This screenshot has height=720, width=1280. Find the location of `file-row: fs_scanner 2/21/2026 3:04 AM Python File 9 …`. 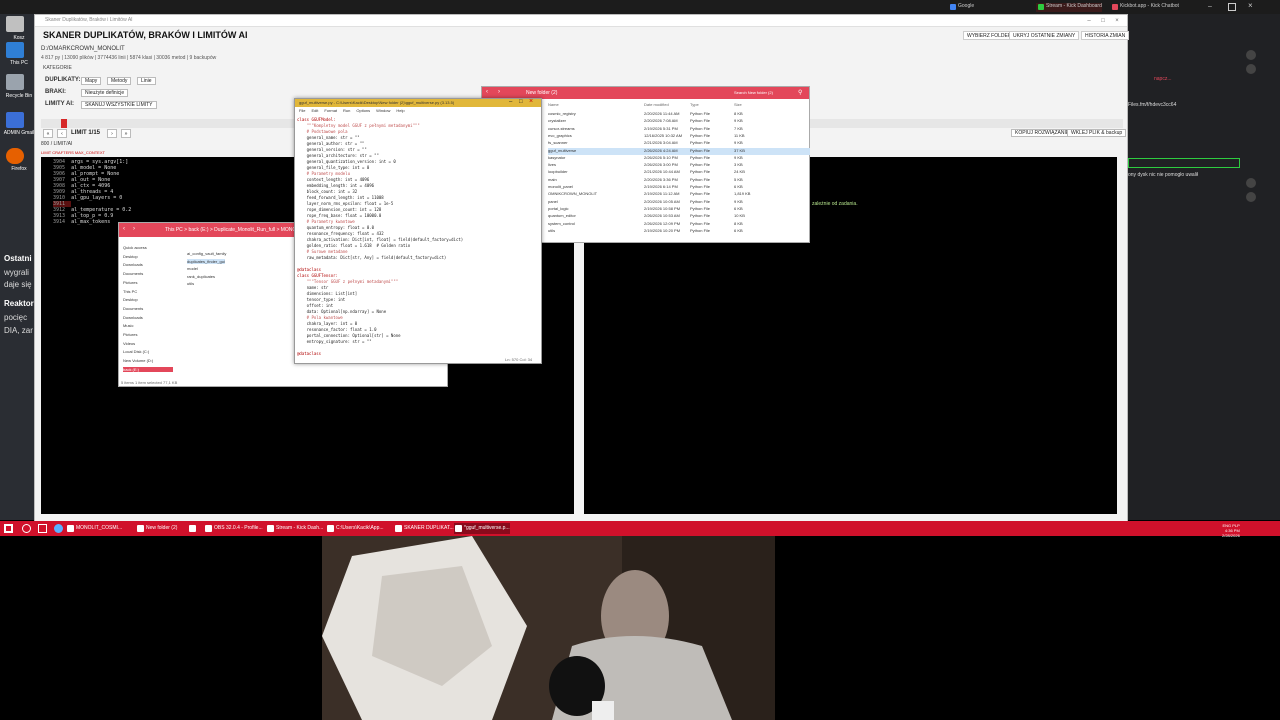

file-row: fs_scanner 2/21/2026 3:04 AM Python File 9 … is located at coordinates (679, 143).